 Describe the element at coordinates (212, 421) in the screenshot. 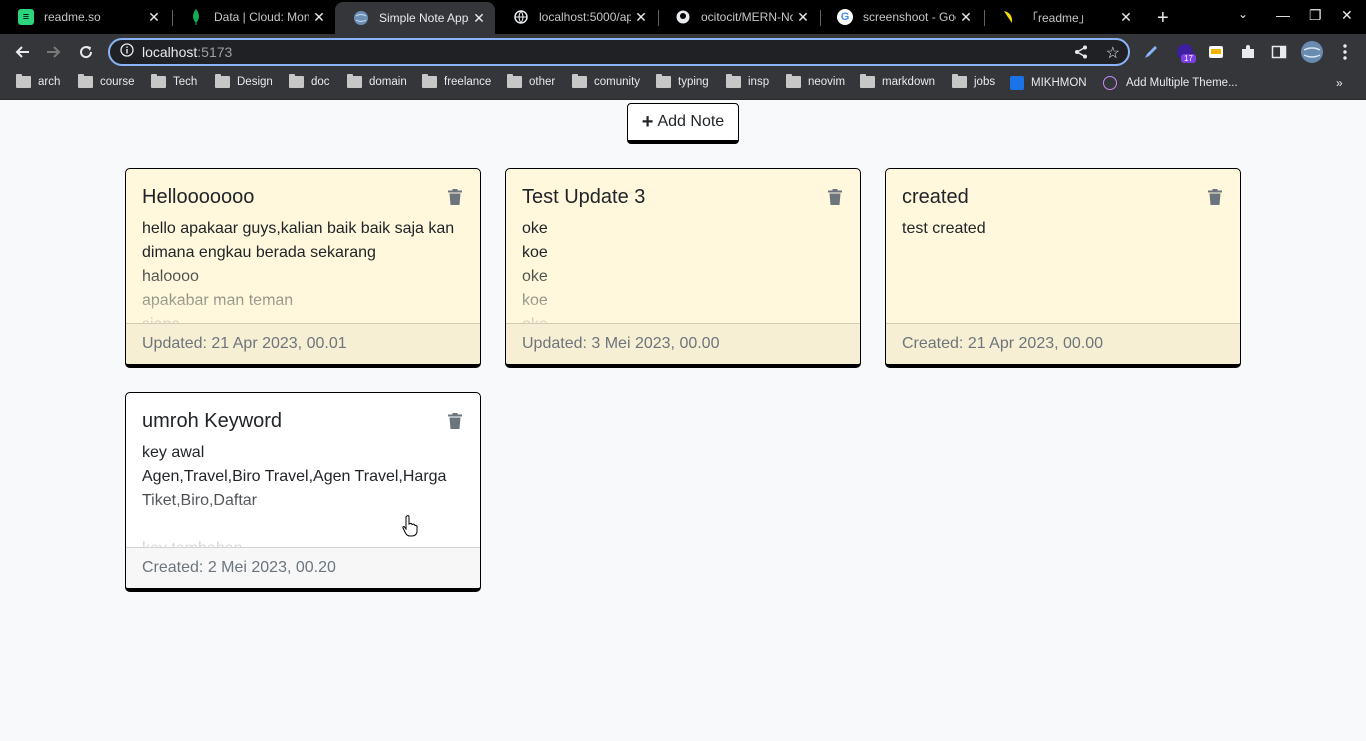

I see `note-title: umroh Keyword` at that location.